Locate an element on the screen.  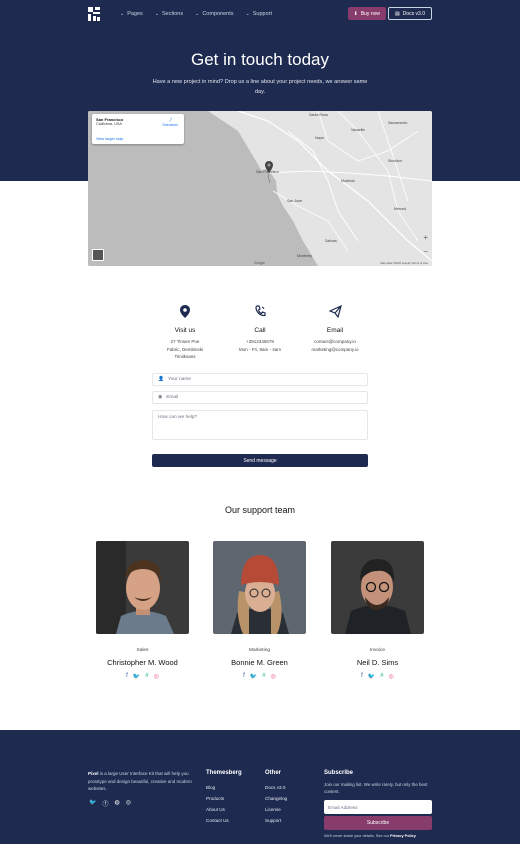
map-label: Salinas is located at coordinates (331, 241).